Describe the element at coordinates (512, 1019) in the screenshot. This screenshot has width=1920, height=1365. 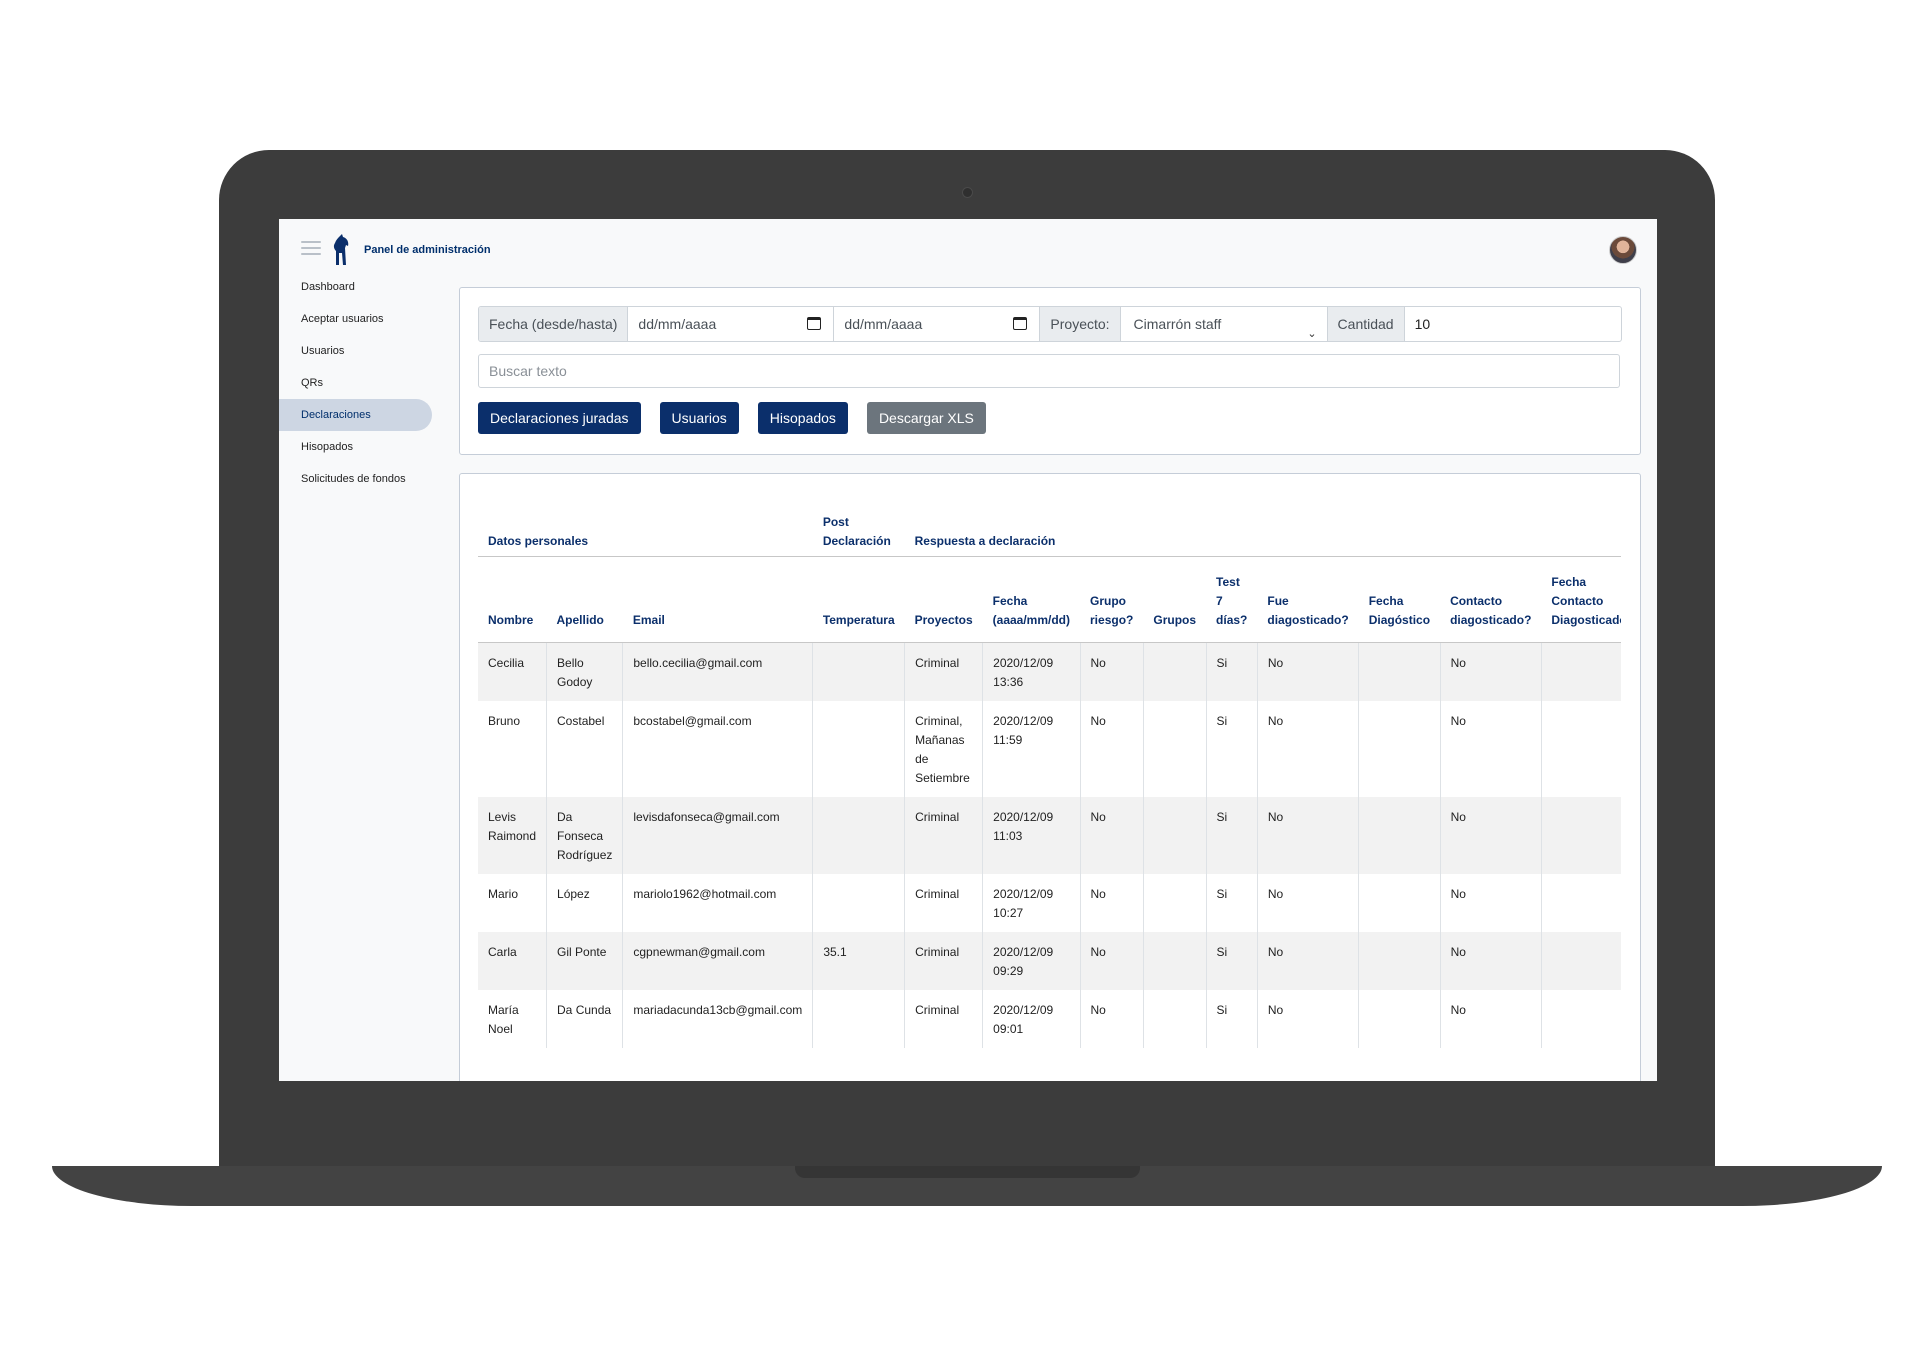
I see `table-cell: María Noel` at that location.